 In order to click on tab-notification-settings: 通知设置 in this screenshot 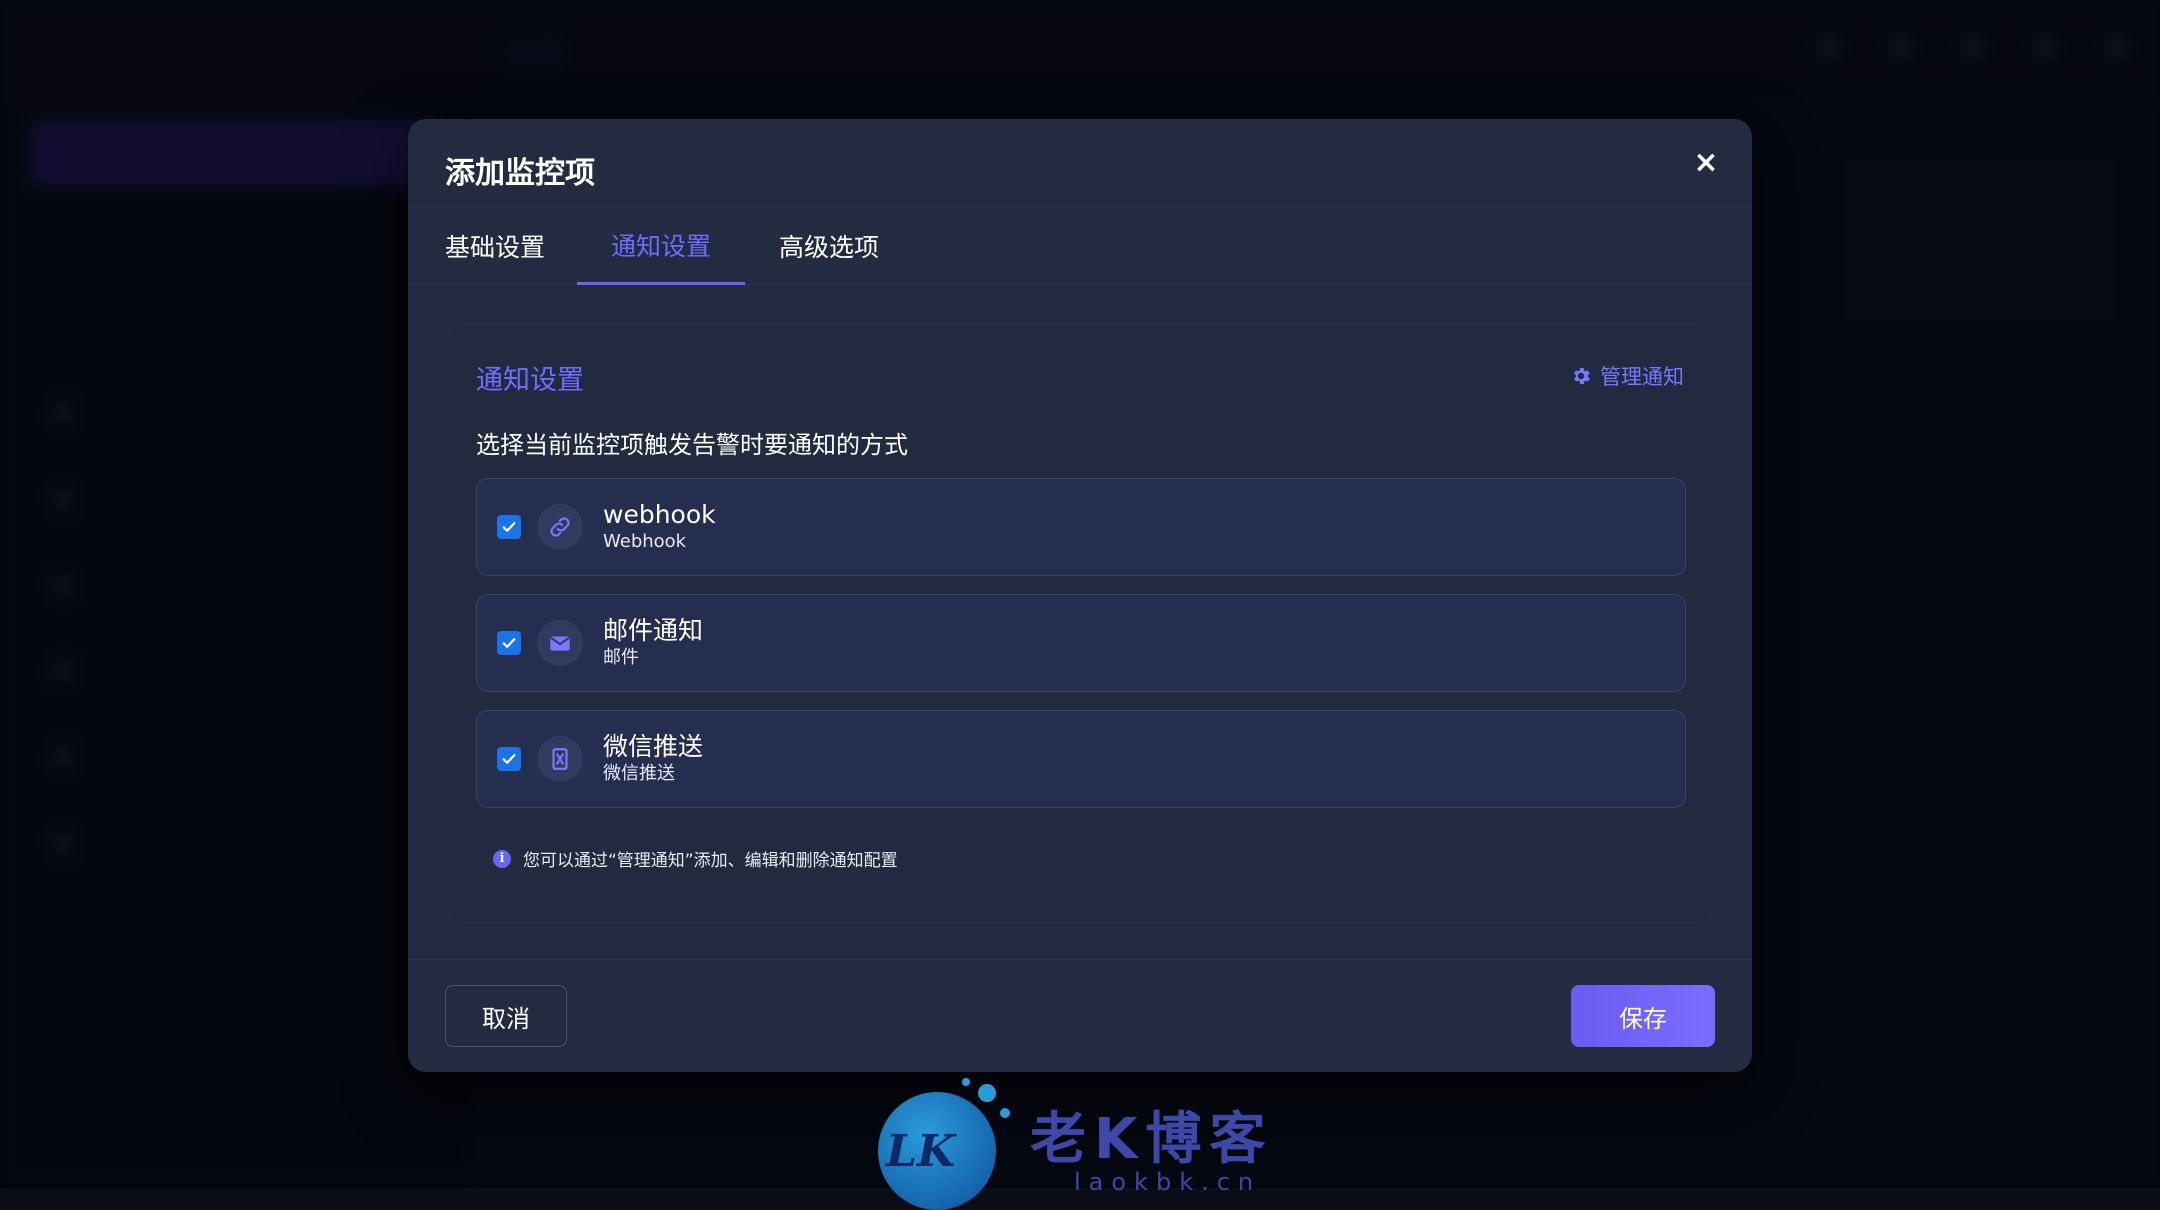, I will do `click(661, 246)`.